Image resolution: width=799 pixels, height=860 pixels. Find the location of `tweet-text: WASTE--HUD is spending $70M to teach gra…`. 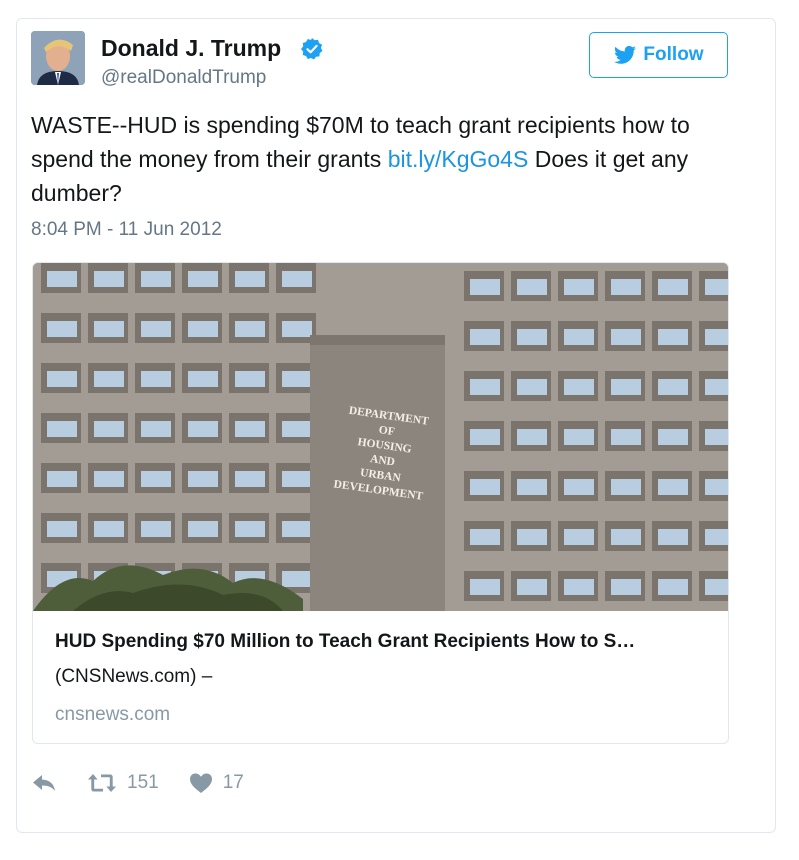

tweet-text: WASTE--HUD is spending $70M to teach gra… is located at coordinates (381, 159).